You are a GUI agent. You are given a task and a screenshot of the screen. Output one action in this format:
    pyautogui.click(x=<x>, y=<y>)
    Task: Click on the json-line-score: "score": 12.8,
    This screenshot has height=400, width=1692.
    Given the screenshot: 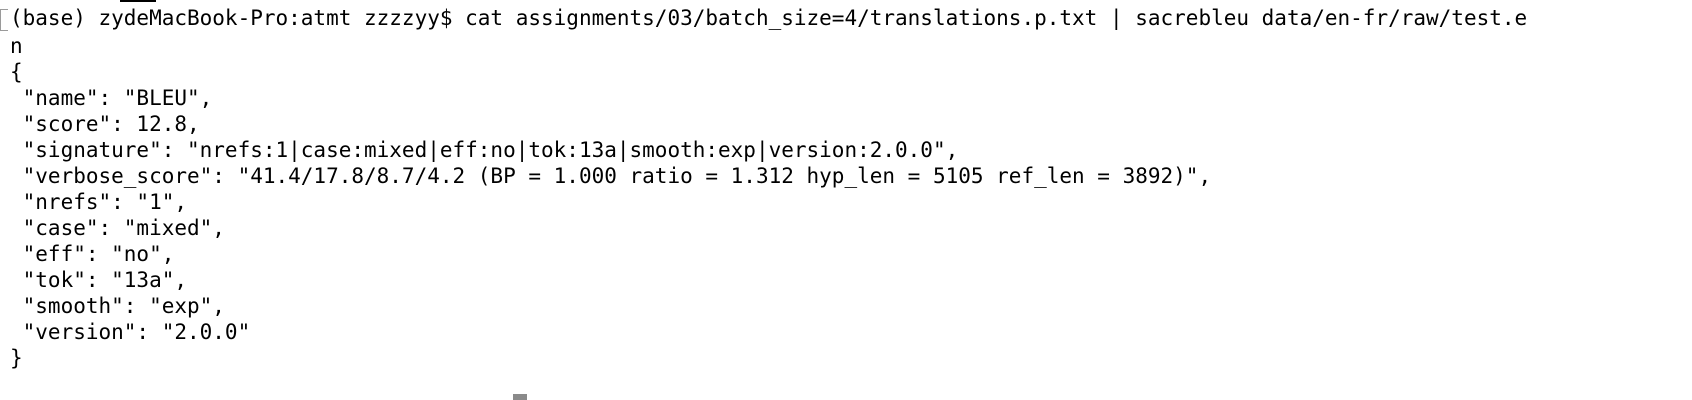 What is the action you would take?
    pyautogui.click(x=105, y=124)
    